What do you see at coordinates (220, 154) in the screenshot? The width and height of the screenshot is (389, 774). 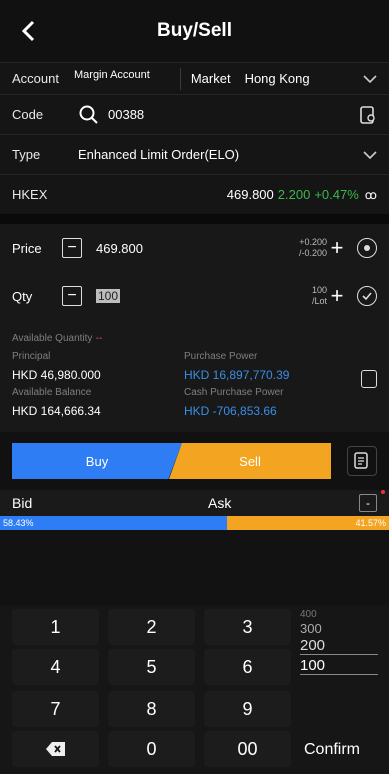 I see `order-type-value: Enhanced Limit Order(ELO)` at bounding box center [220, 154].